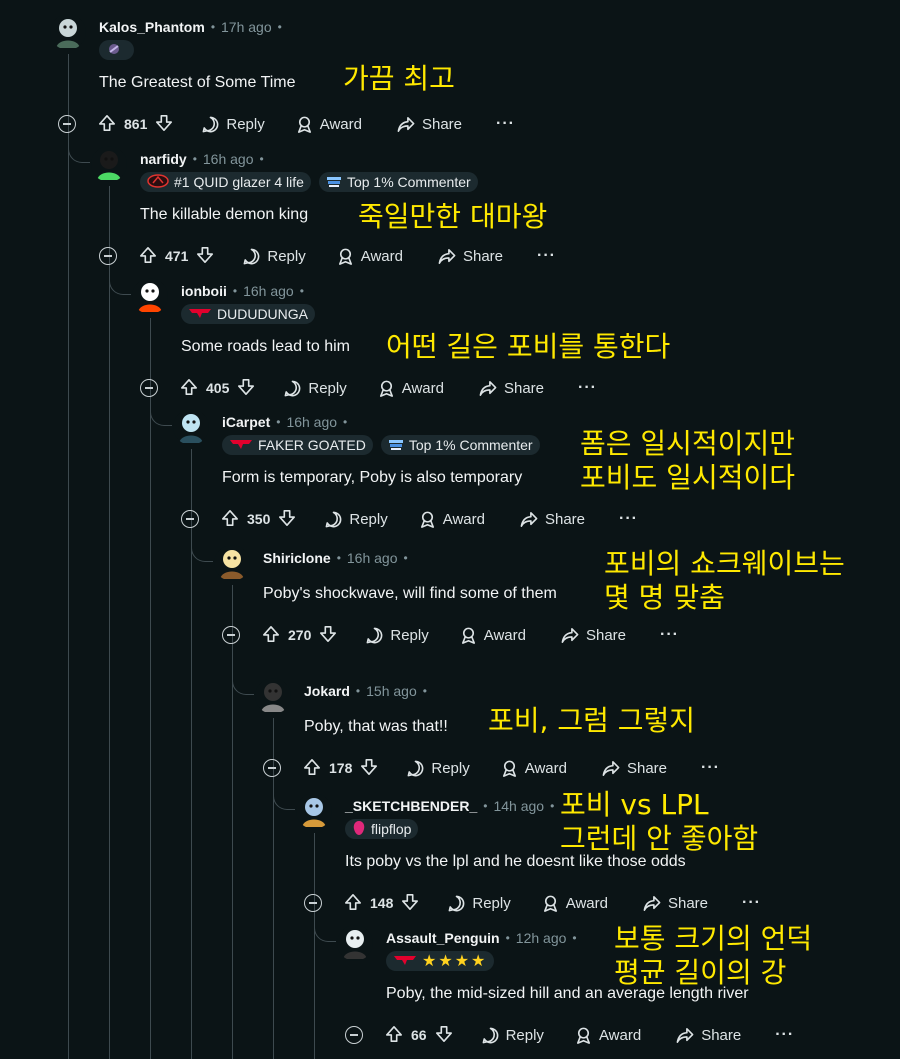  What do you see at coordinates (163, 159) in the screenshot?
I see `username: narfidy` at bounding box center [163, 159].